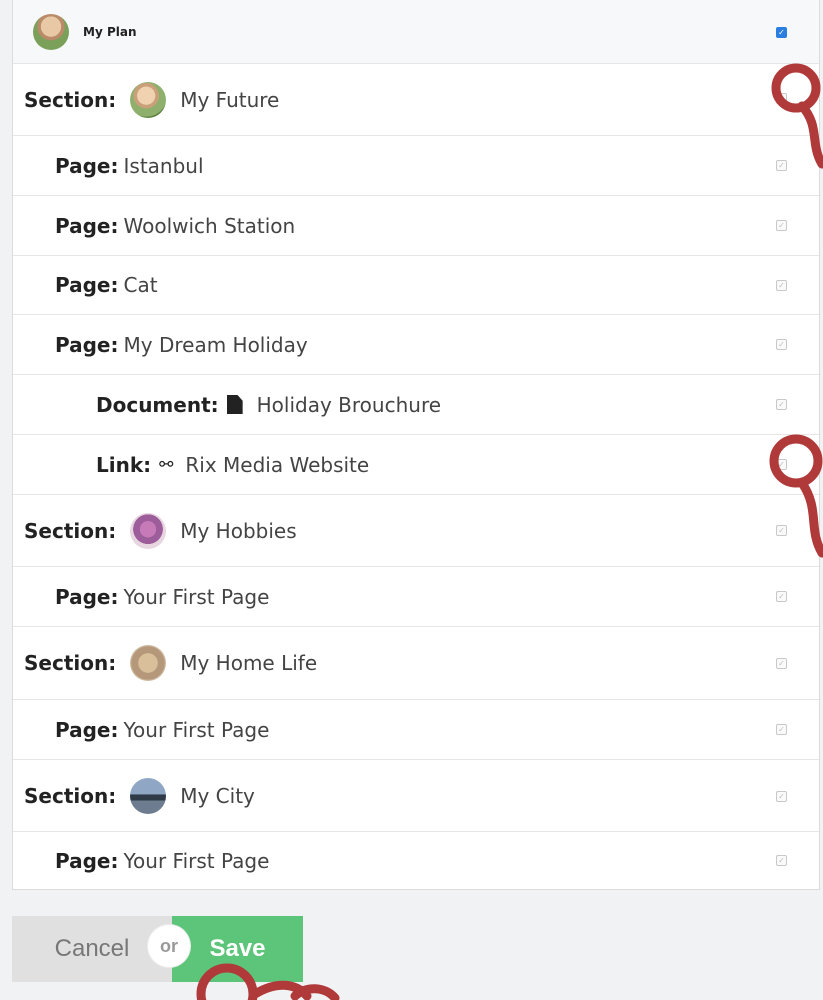 This screenshot has width=823, height=1000. Describe the element at coordinates (416, 465) in the screenshot. I see `link-row-rix-media-website: Link: ⚯ Rix Media Website ✓` at that location.